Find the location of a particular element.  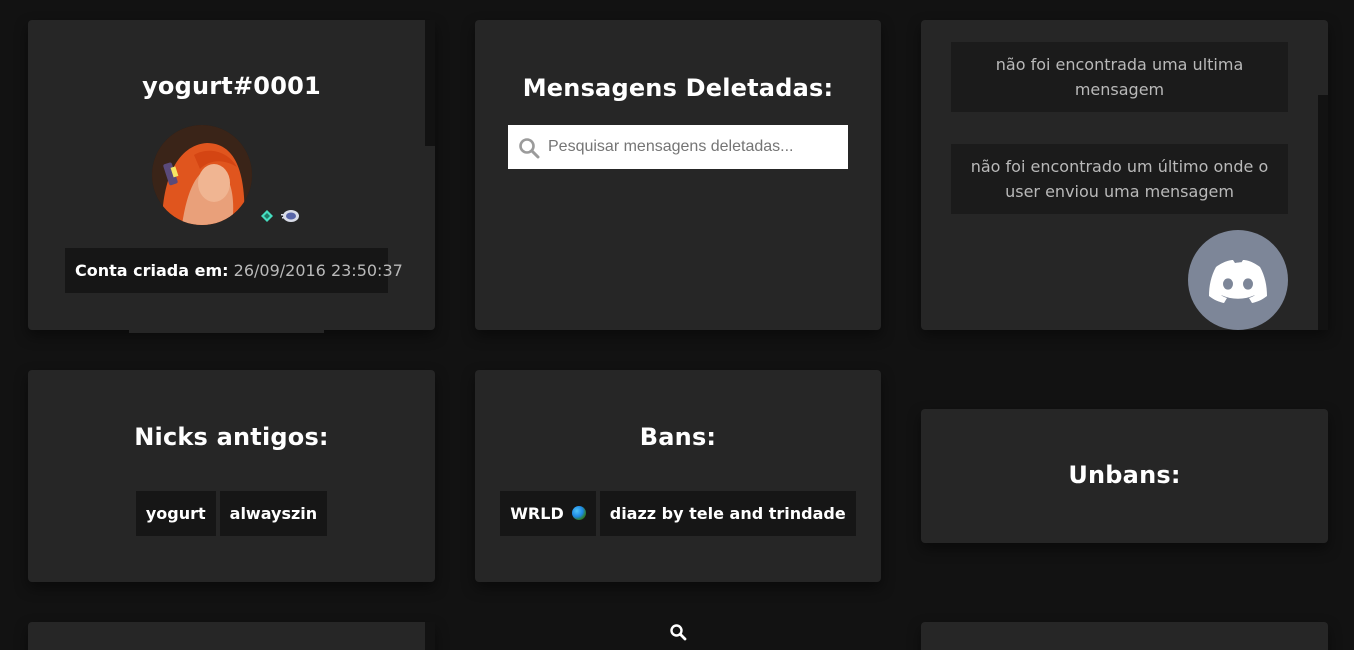

discord-icon is located at coordinates (1238, 280).